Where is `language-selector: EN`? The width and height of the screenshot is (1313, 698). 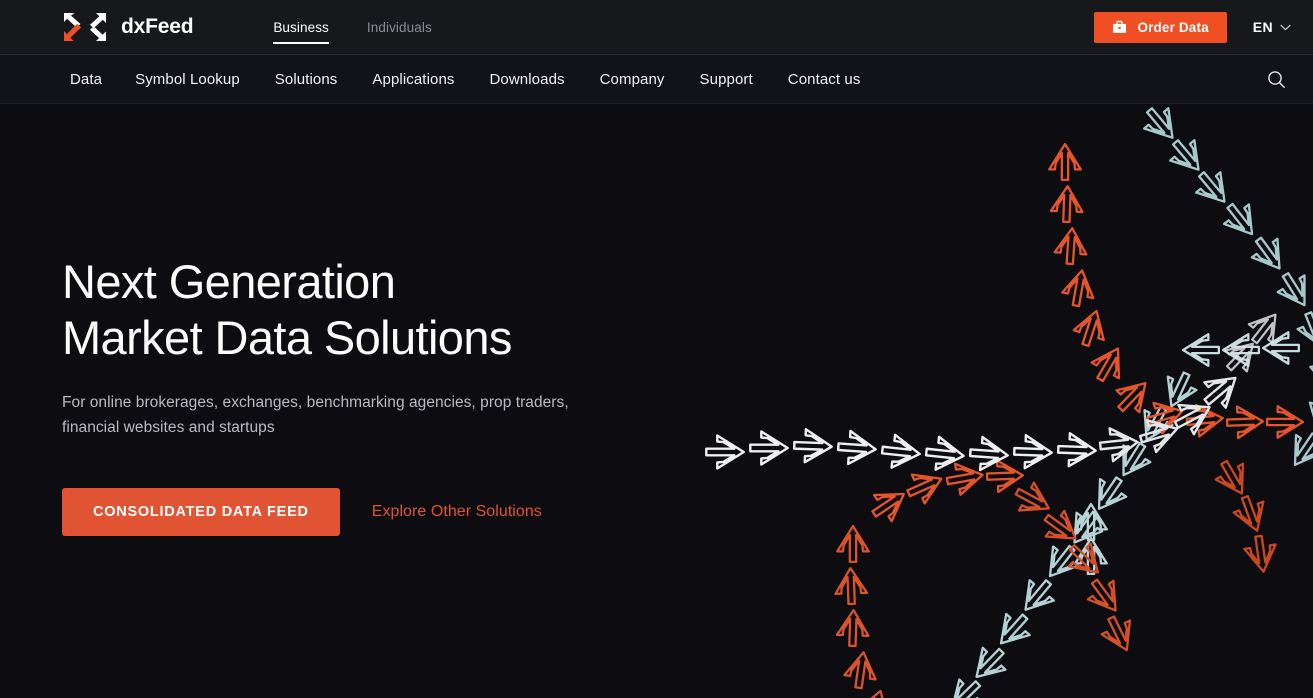
language-selector: EN is located at coordinates (1272, 27).